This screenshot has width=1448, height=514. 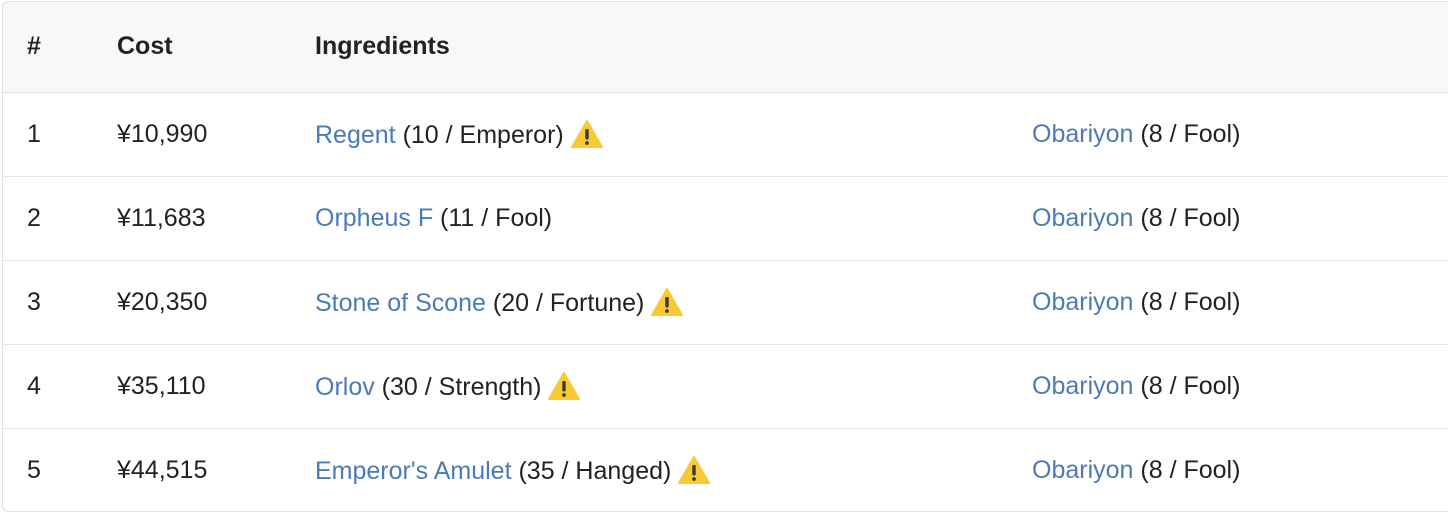 I want to click on ingredient-1-link: Orlov, so click(x=345, y=387).